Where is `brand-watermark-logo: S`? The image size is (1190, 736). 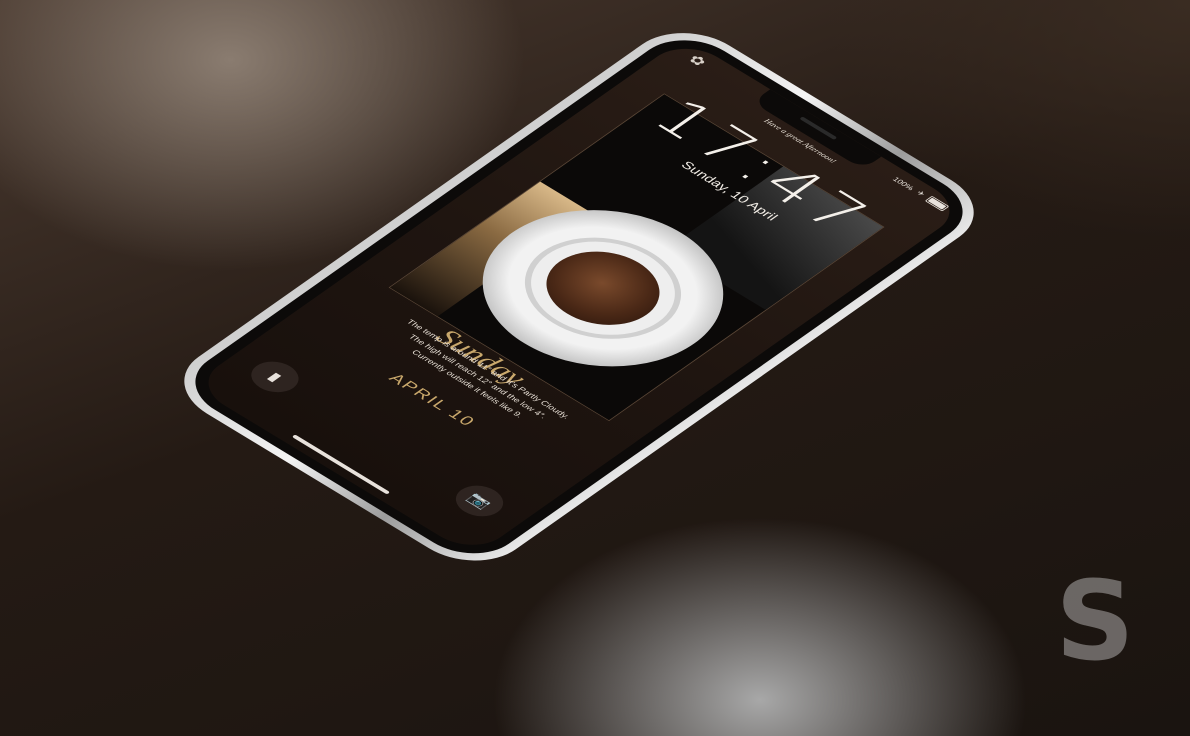 brand-watermark-logo: S is located at coordinates (1095, 621).